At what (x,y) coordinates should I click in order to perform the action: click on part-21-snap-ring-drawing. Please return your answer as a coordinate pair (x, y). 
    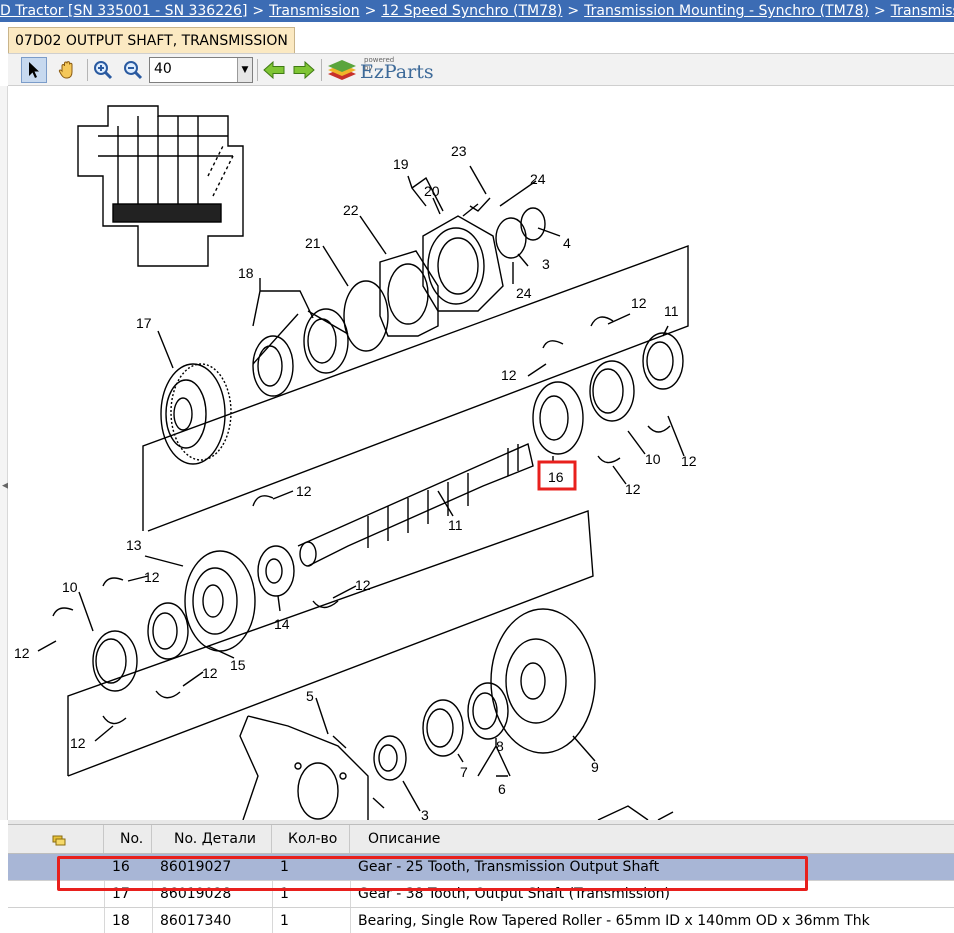
    Looking at the image, I should click on (366, 316).